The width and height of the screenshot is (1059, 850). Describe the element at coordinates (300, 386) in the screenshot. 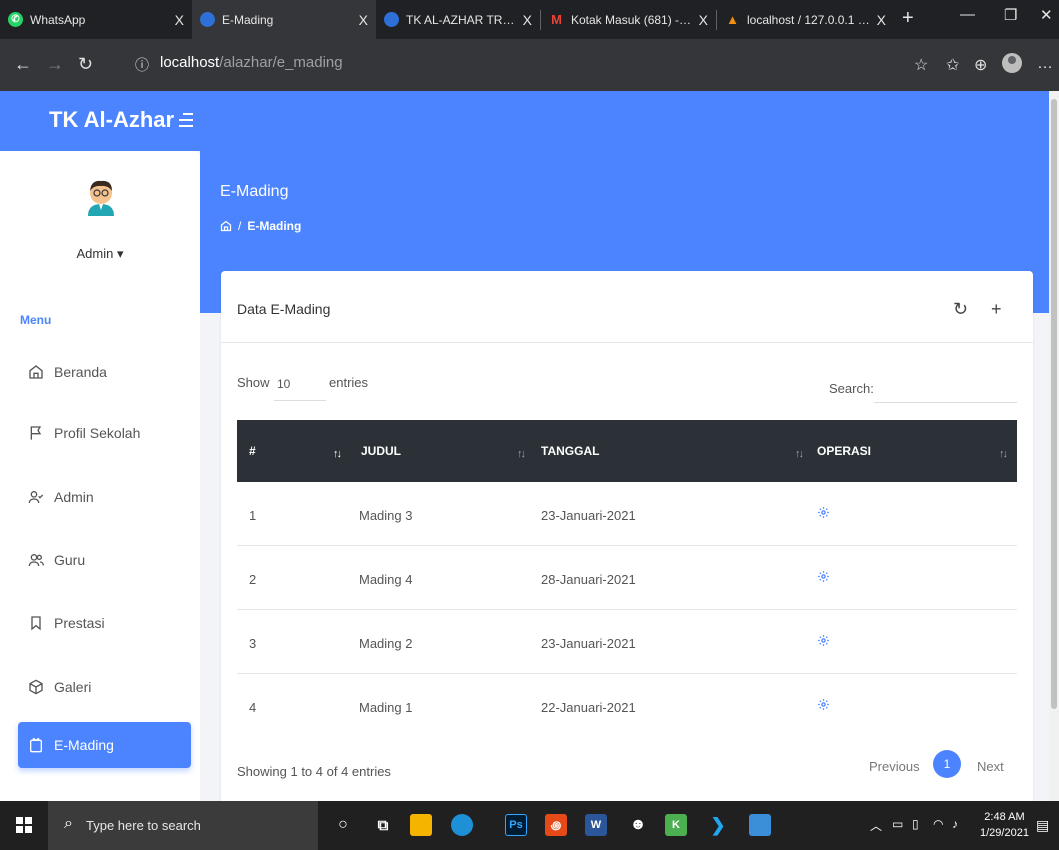

I see `entries-select: 10` at that location.